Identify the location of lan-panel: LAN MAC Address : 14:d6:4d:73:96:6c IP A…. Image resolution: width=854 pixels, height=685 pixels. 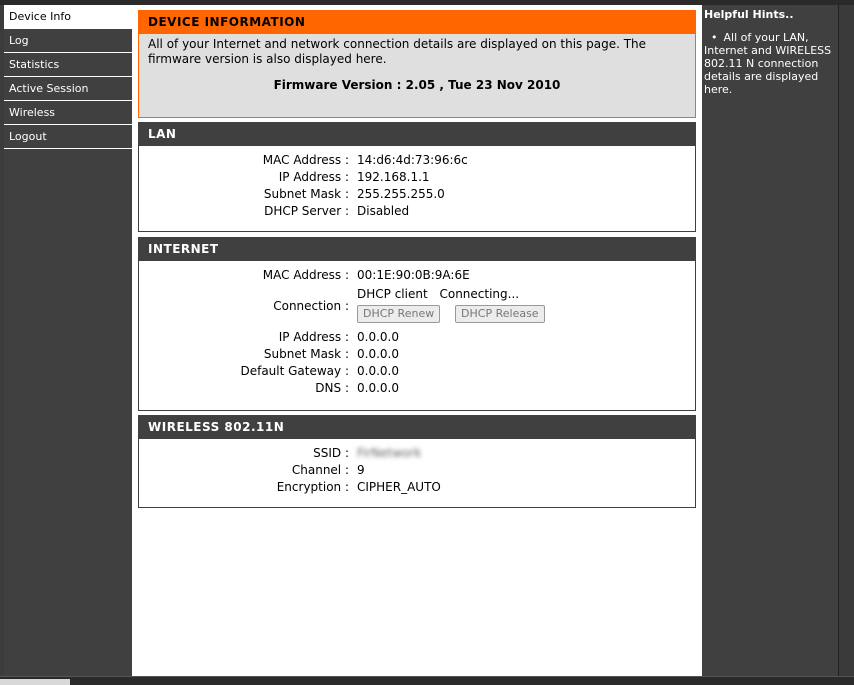
(417, 177).